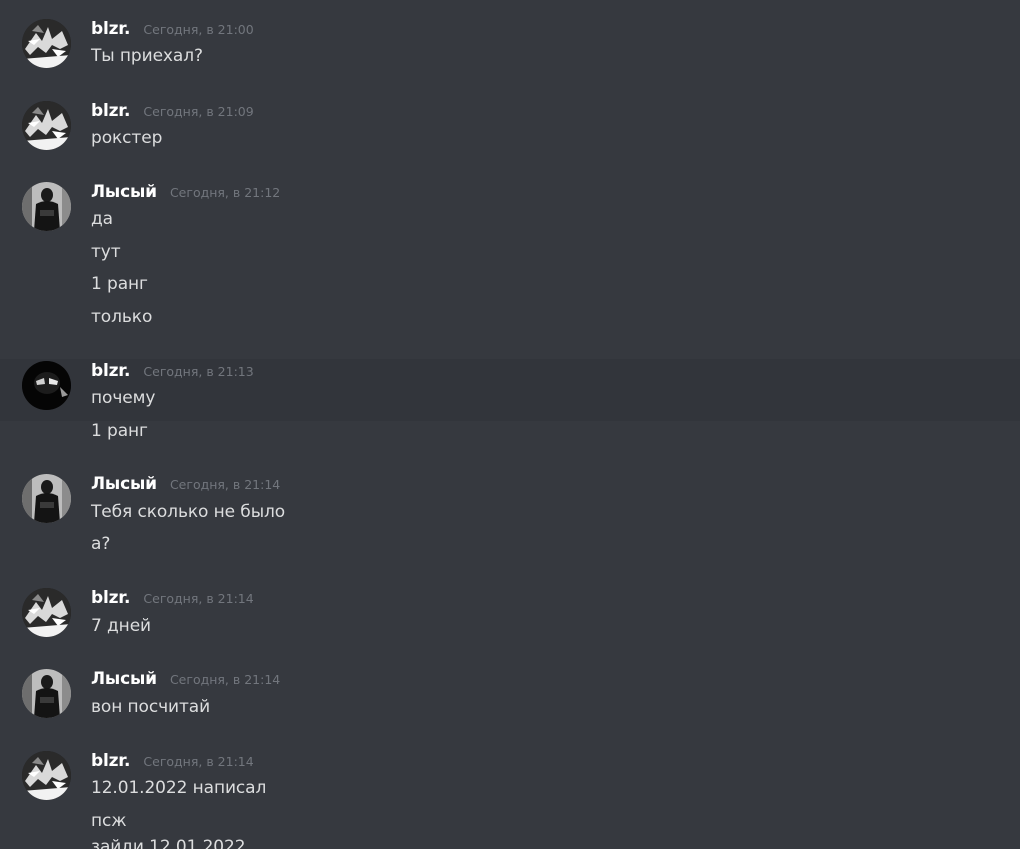  I want to click on message-text: 12.01.2022 написал, so click(179, 788).